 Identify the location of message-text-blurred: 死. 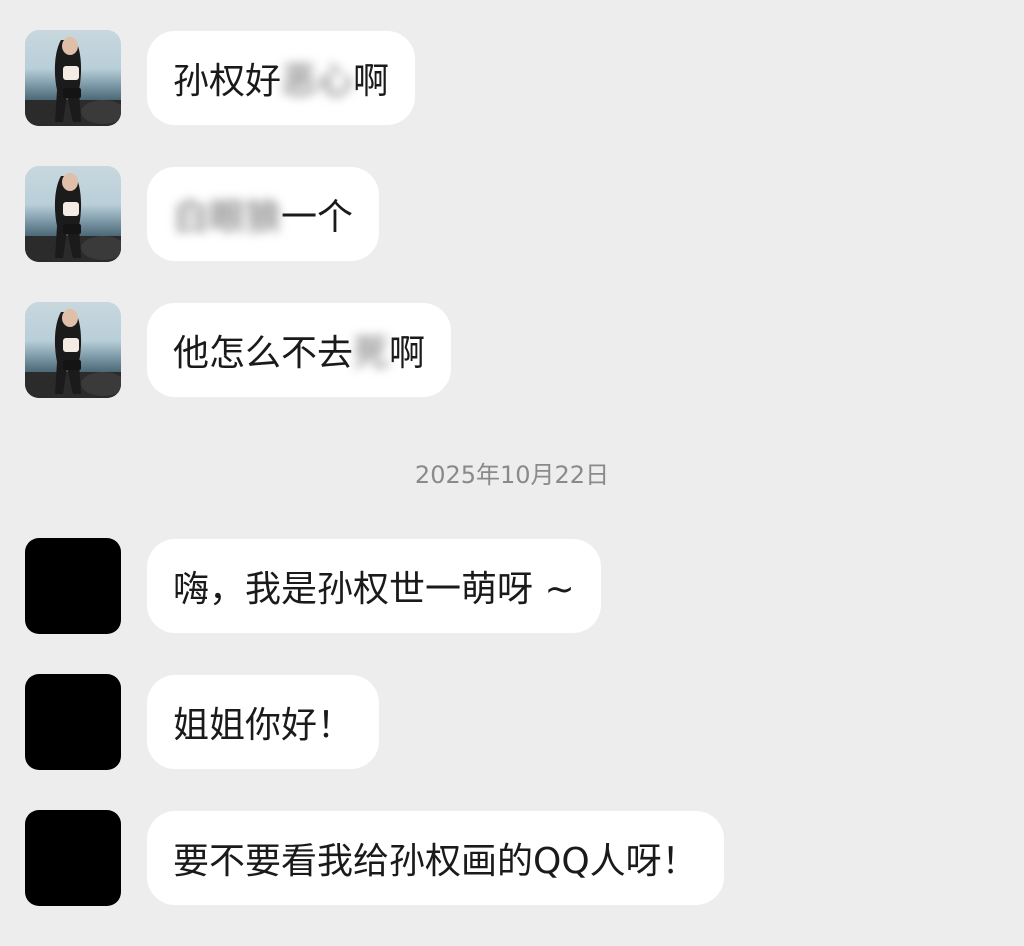
(371, 353).